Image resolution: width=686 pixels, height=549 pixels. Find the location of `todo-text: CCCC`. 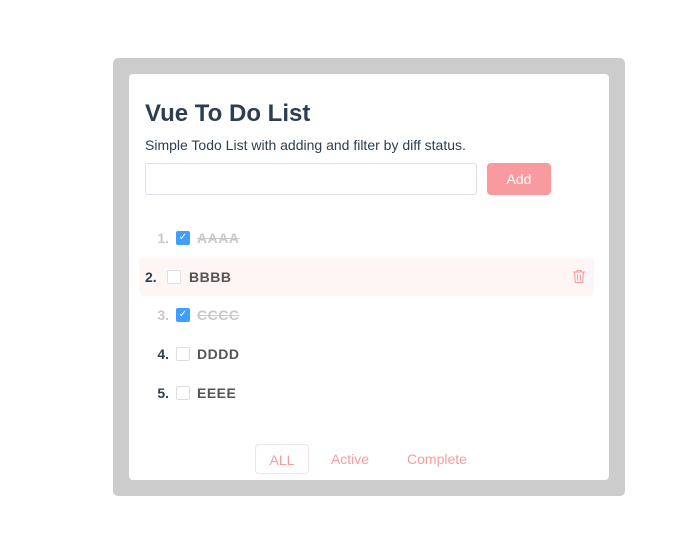

todo-text: CCCC is located at coordinates (218, 315).